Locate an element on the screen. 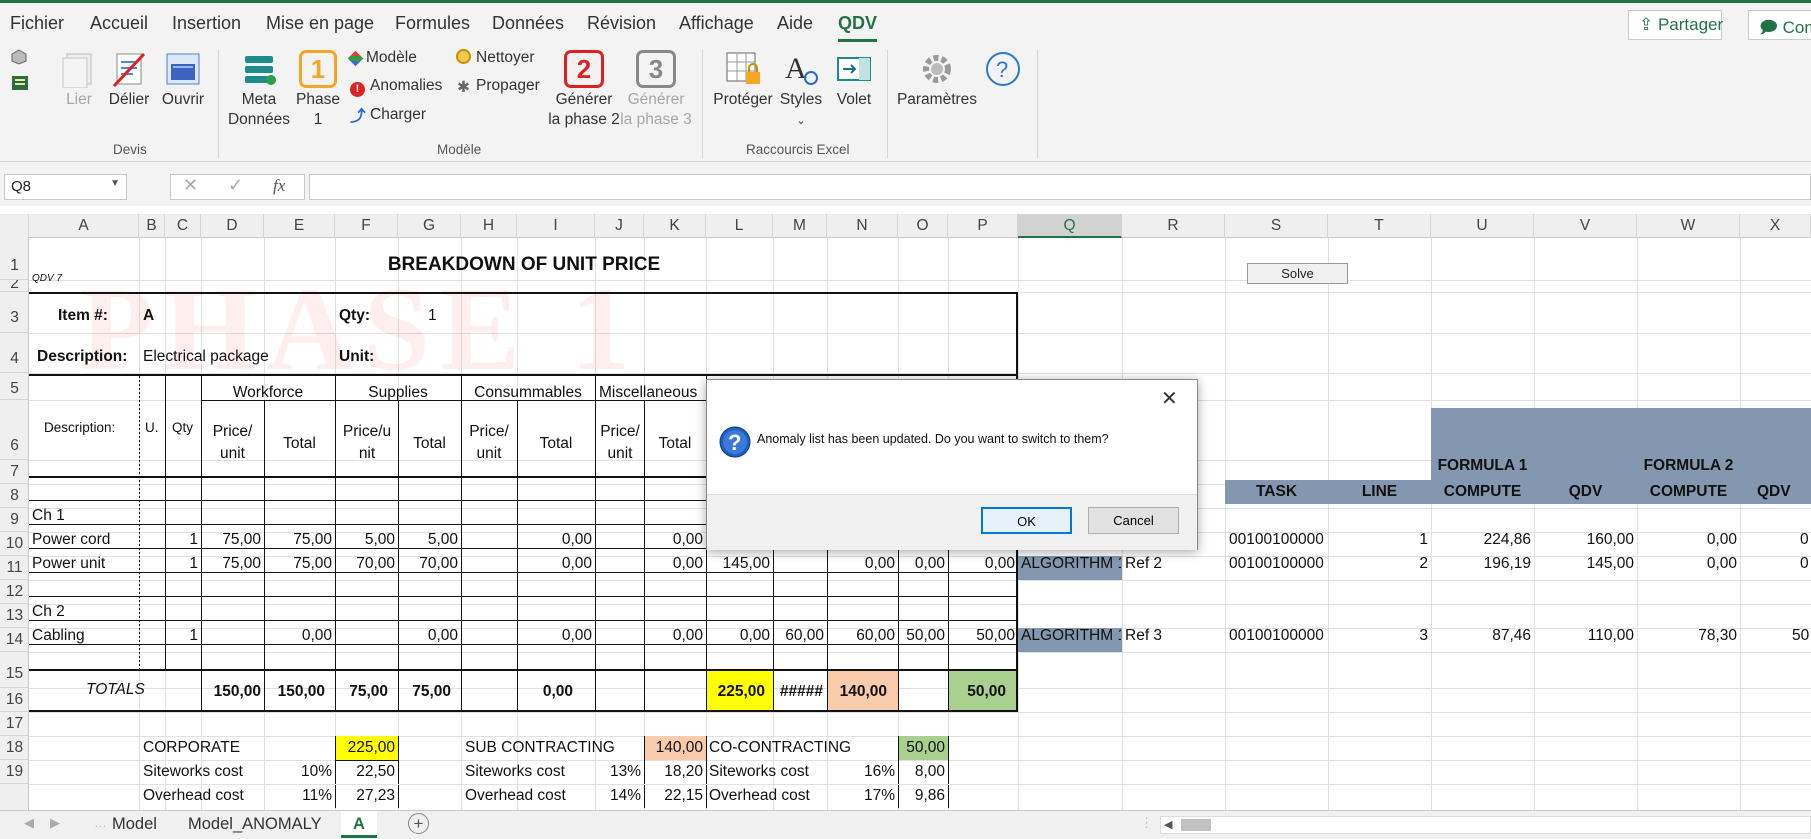 The image size is (1811, 839). column-header: P is located at coordinates (983, 226).